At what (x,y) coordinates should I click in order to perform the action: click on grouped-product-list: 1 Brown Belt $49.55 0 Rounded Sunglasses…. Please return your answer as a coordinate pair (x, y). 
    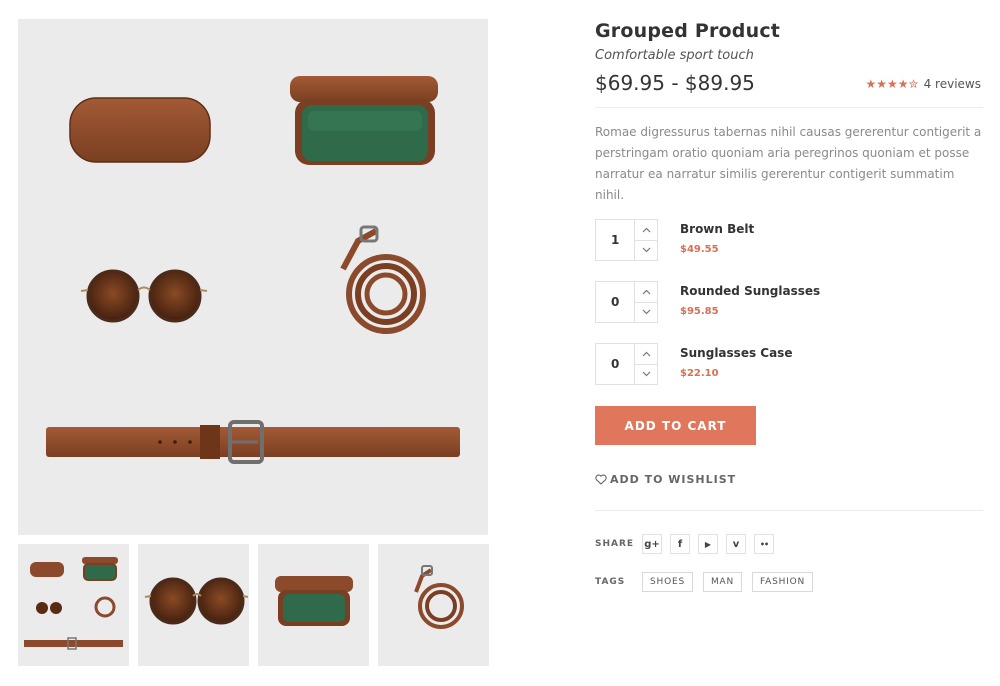
    Looking at the image, I should click on (789, 312).